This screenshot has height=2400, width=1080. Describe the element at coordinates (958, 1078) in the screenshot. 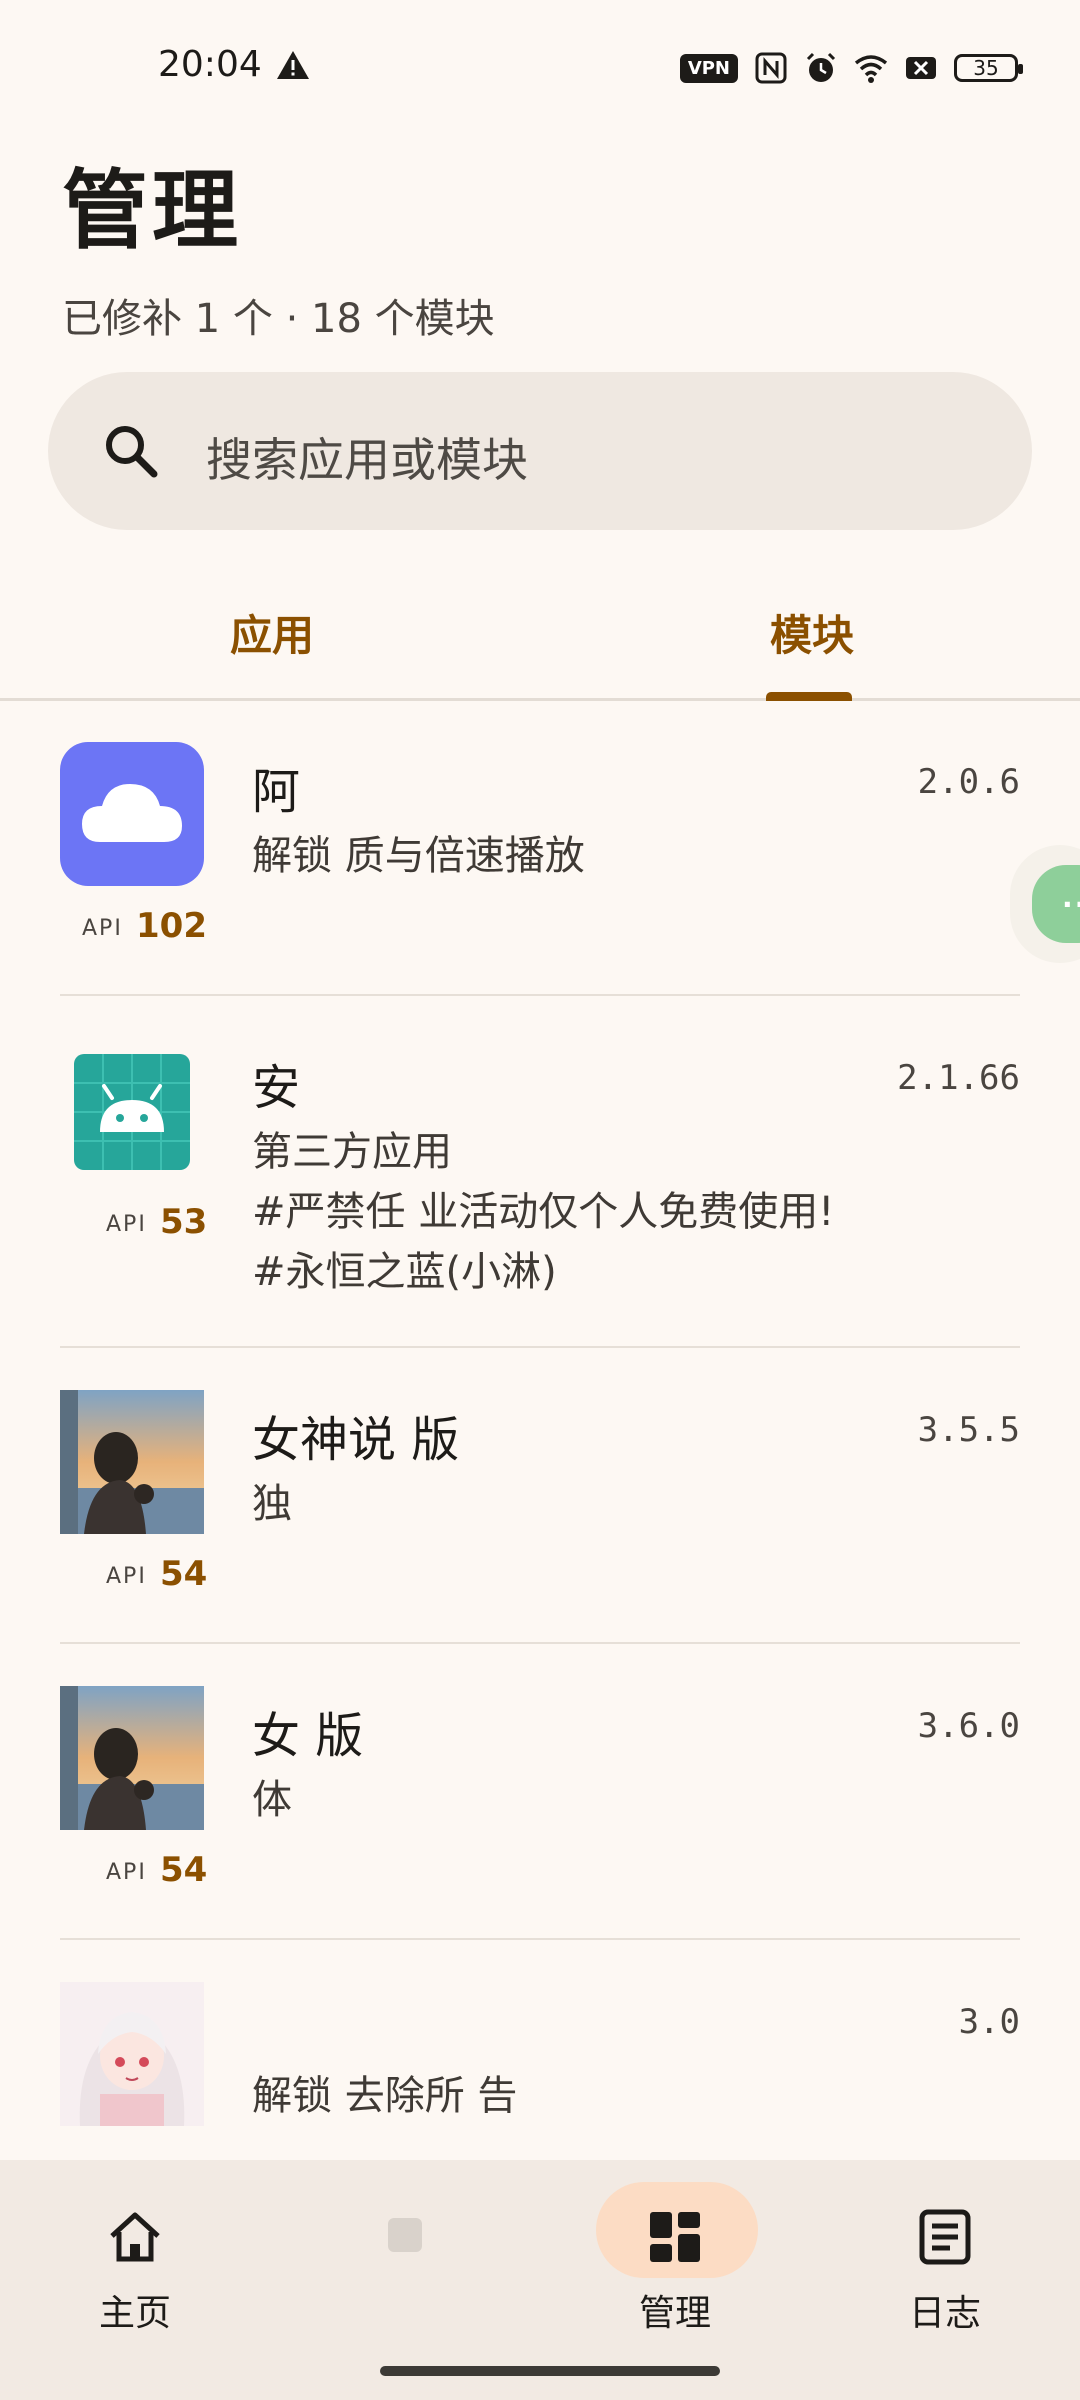

I see `module-version: 2.1.66` at that location.